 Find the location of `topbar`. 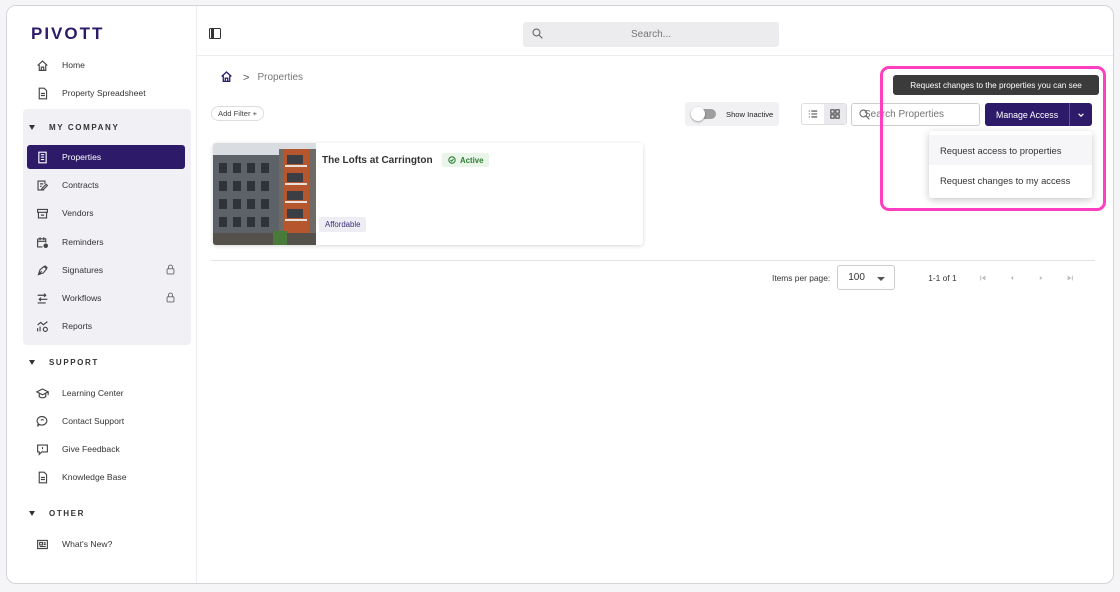

topbar is located at coordinates (655, 31).